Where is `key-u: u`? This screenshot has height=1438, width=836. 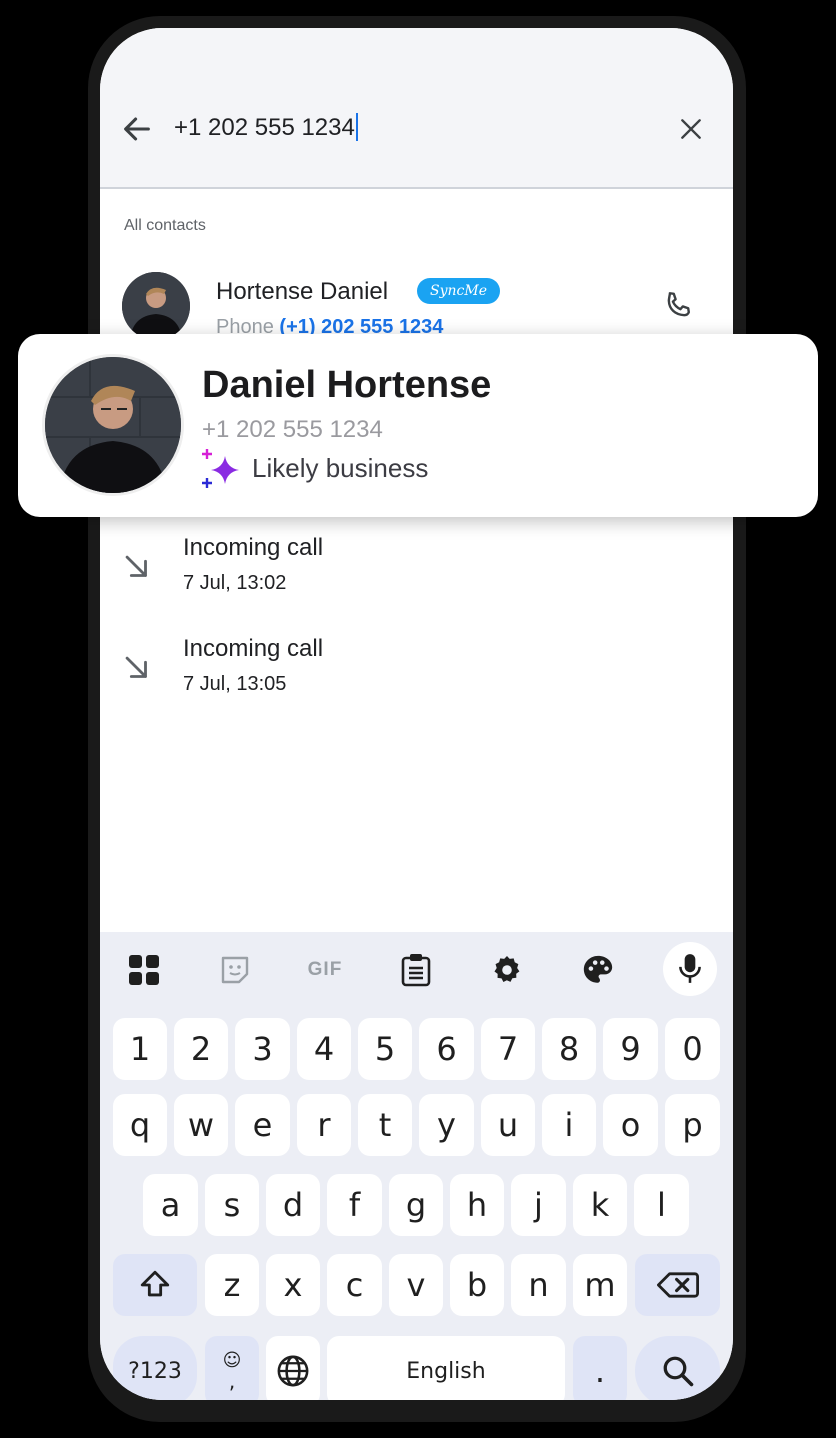
key-u: u is located at coordinates (508, 1125).